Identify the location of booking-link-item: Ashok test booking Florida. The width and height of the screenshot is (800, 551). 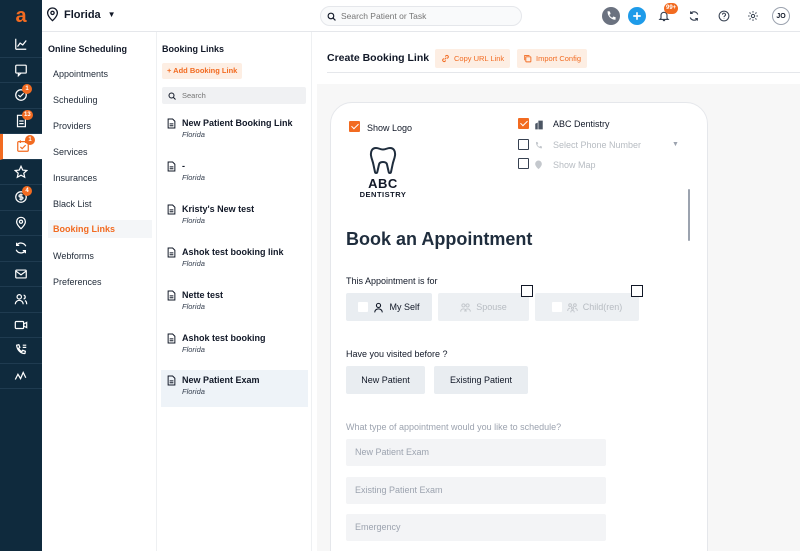
(234, 346).